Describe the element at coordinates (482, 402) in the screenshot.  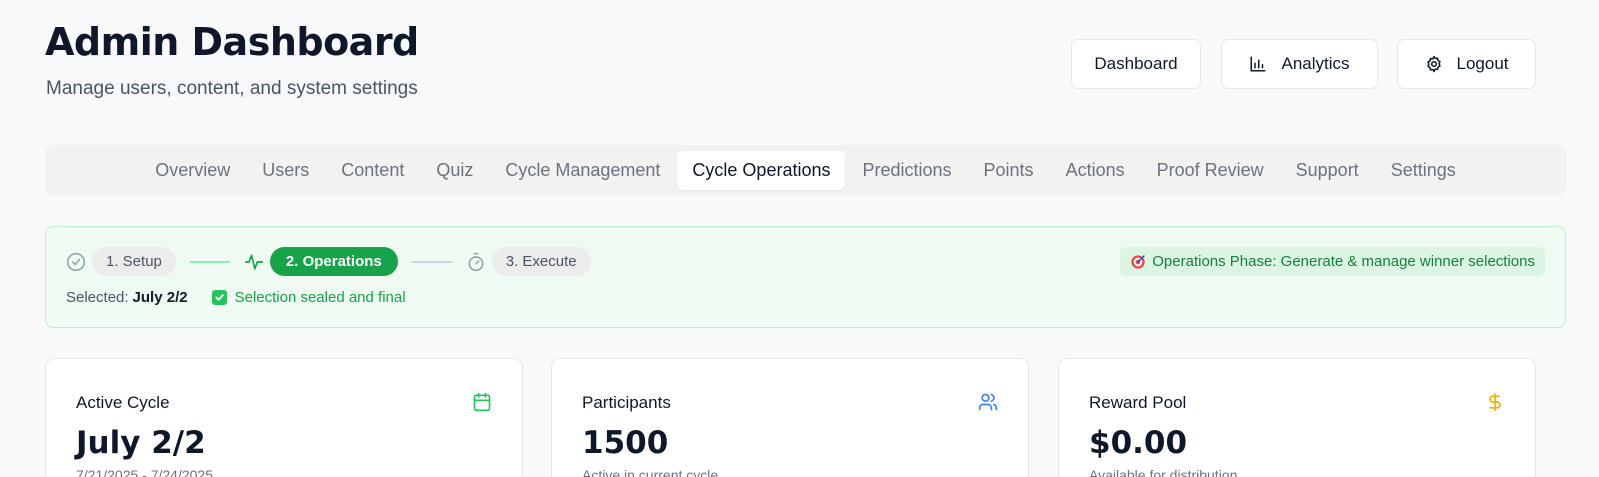
I see `calendar-icon` at that location.